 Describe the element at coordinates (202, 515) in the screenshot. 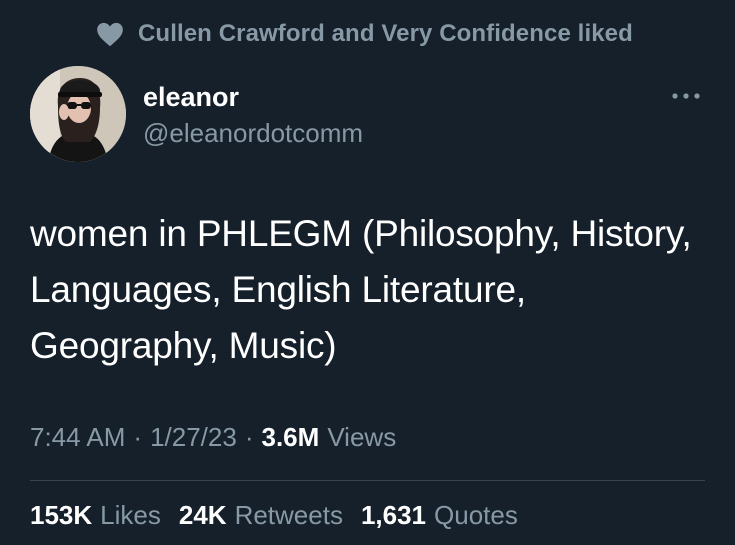

I see `retweets-count: 24K` at that location.